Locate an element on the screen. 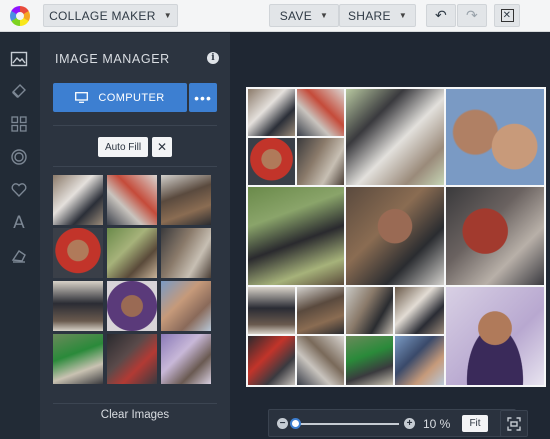 This screenshot has height=439, width=550. upload-computer-button: COMPUTER is located at coordinates (120, 97).